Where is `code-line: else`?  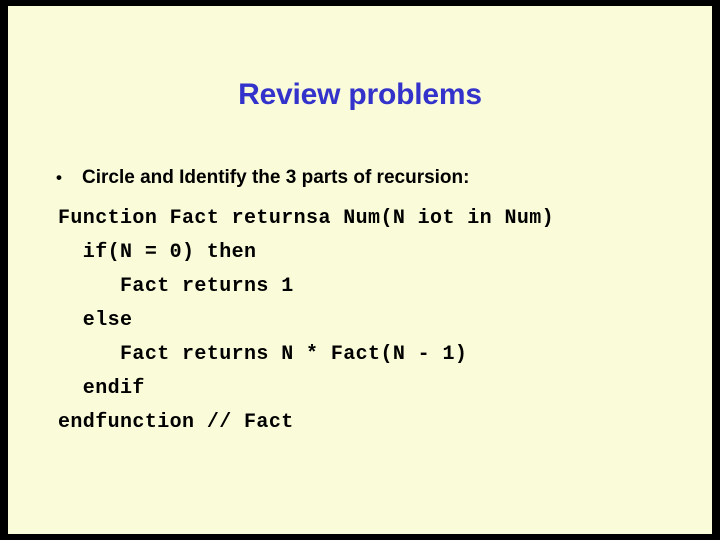
code-line: else is located at coordinates (95, 320).